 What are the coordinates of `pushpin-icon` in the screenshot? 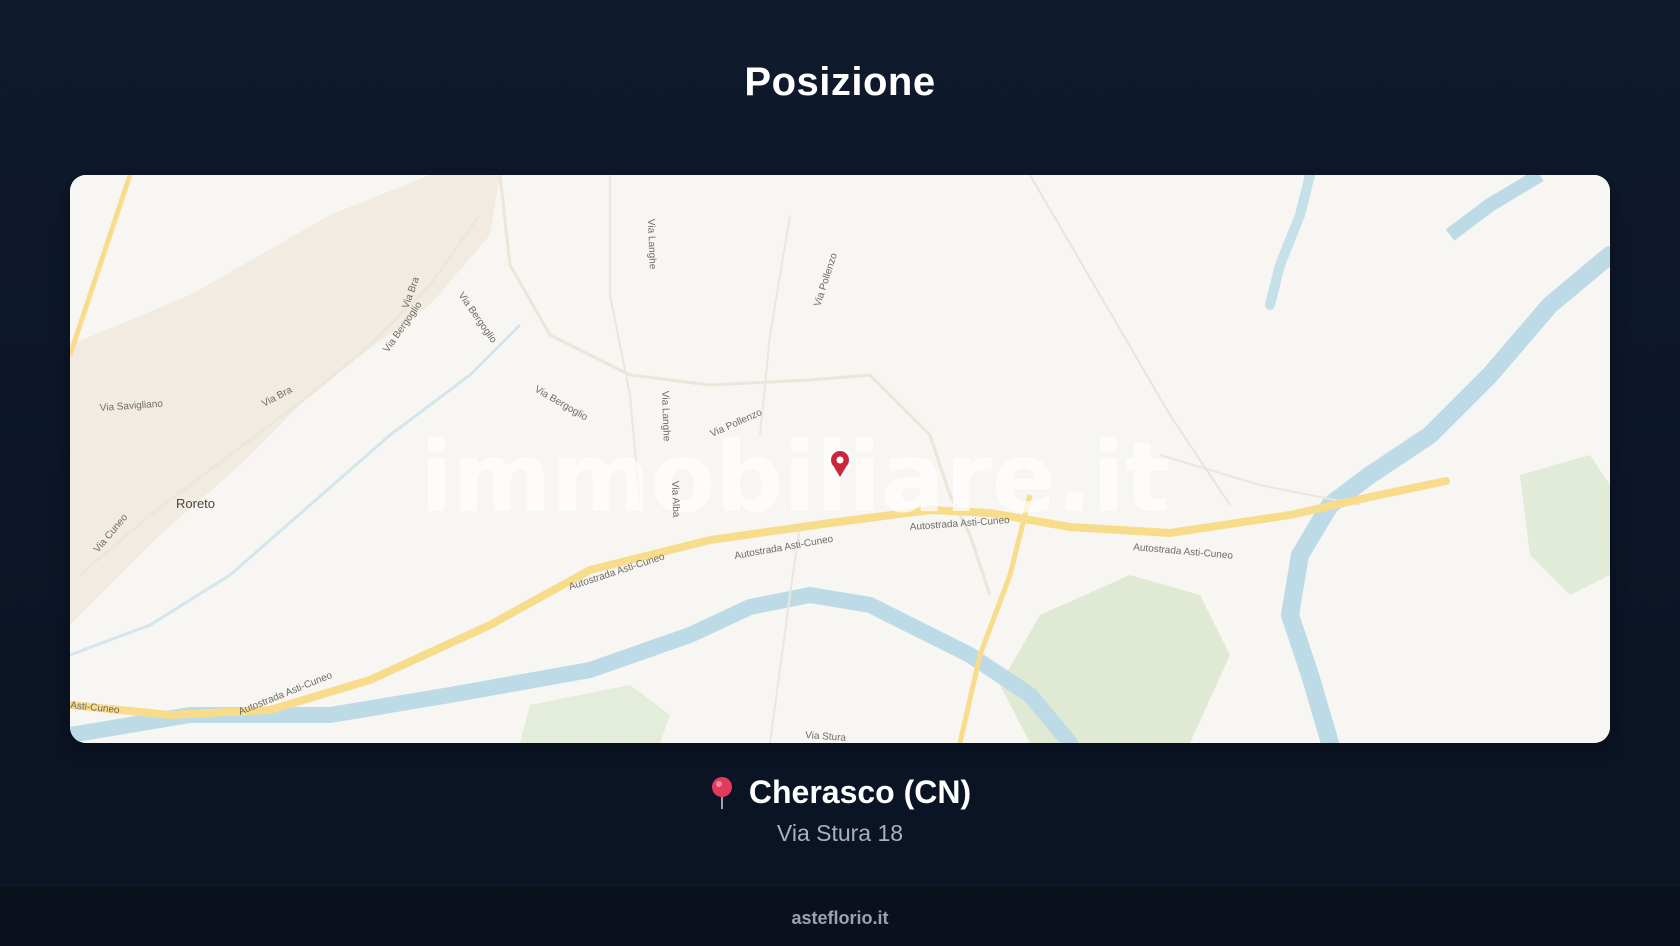 It's located at (722, 793).